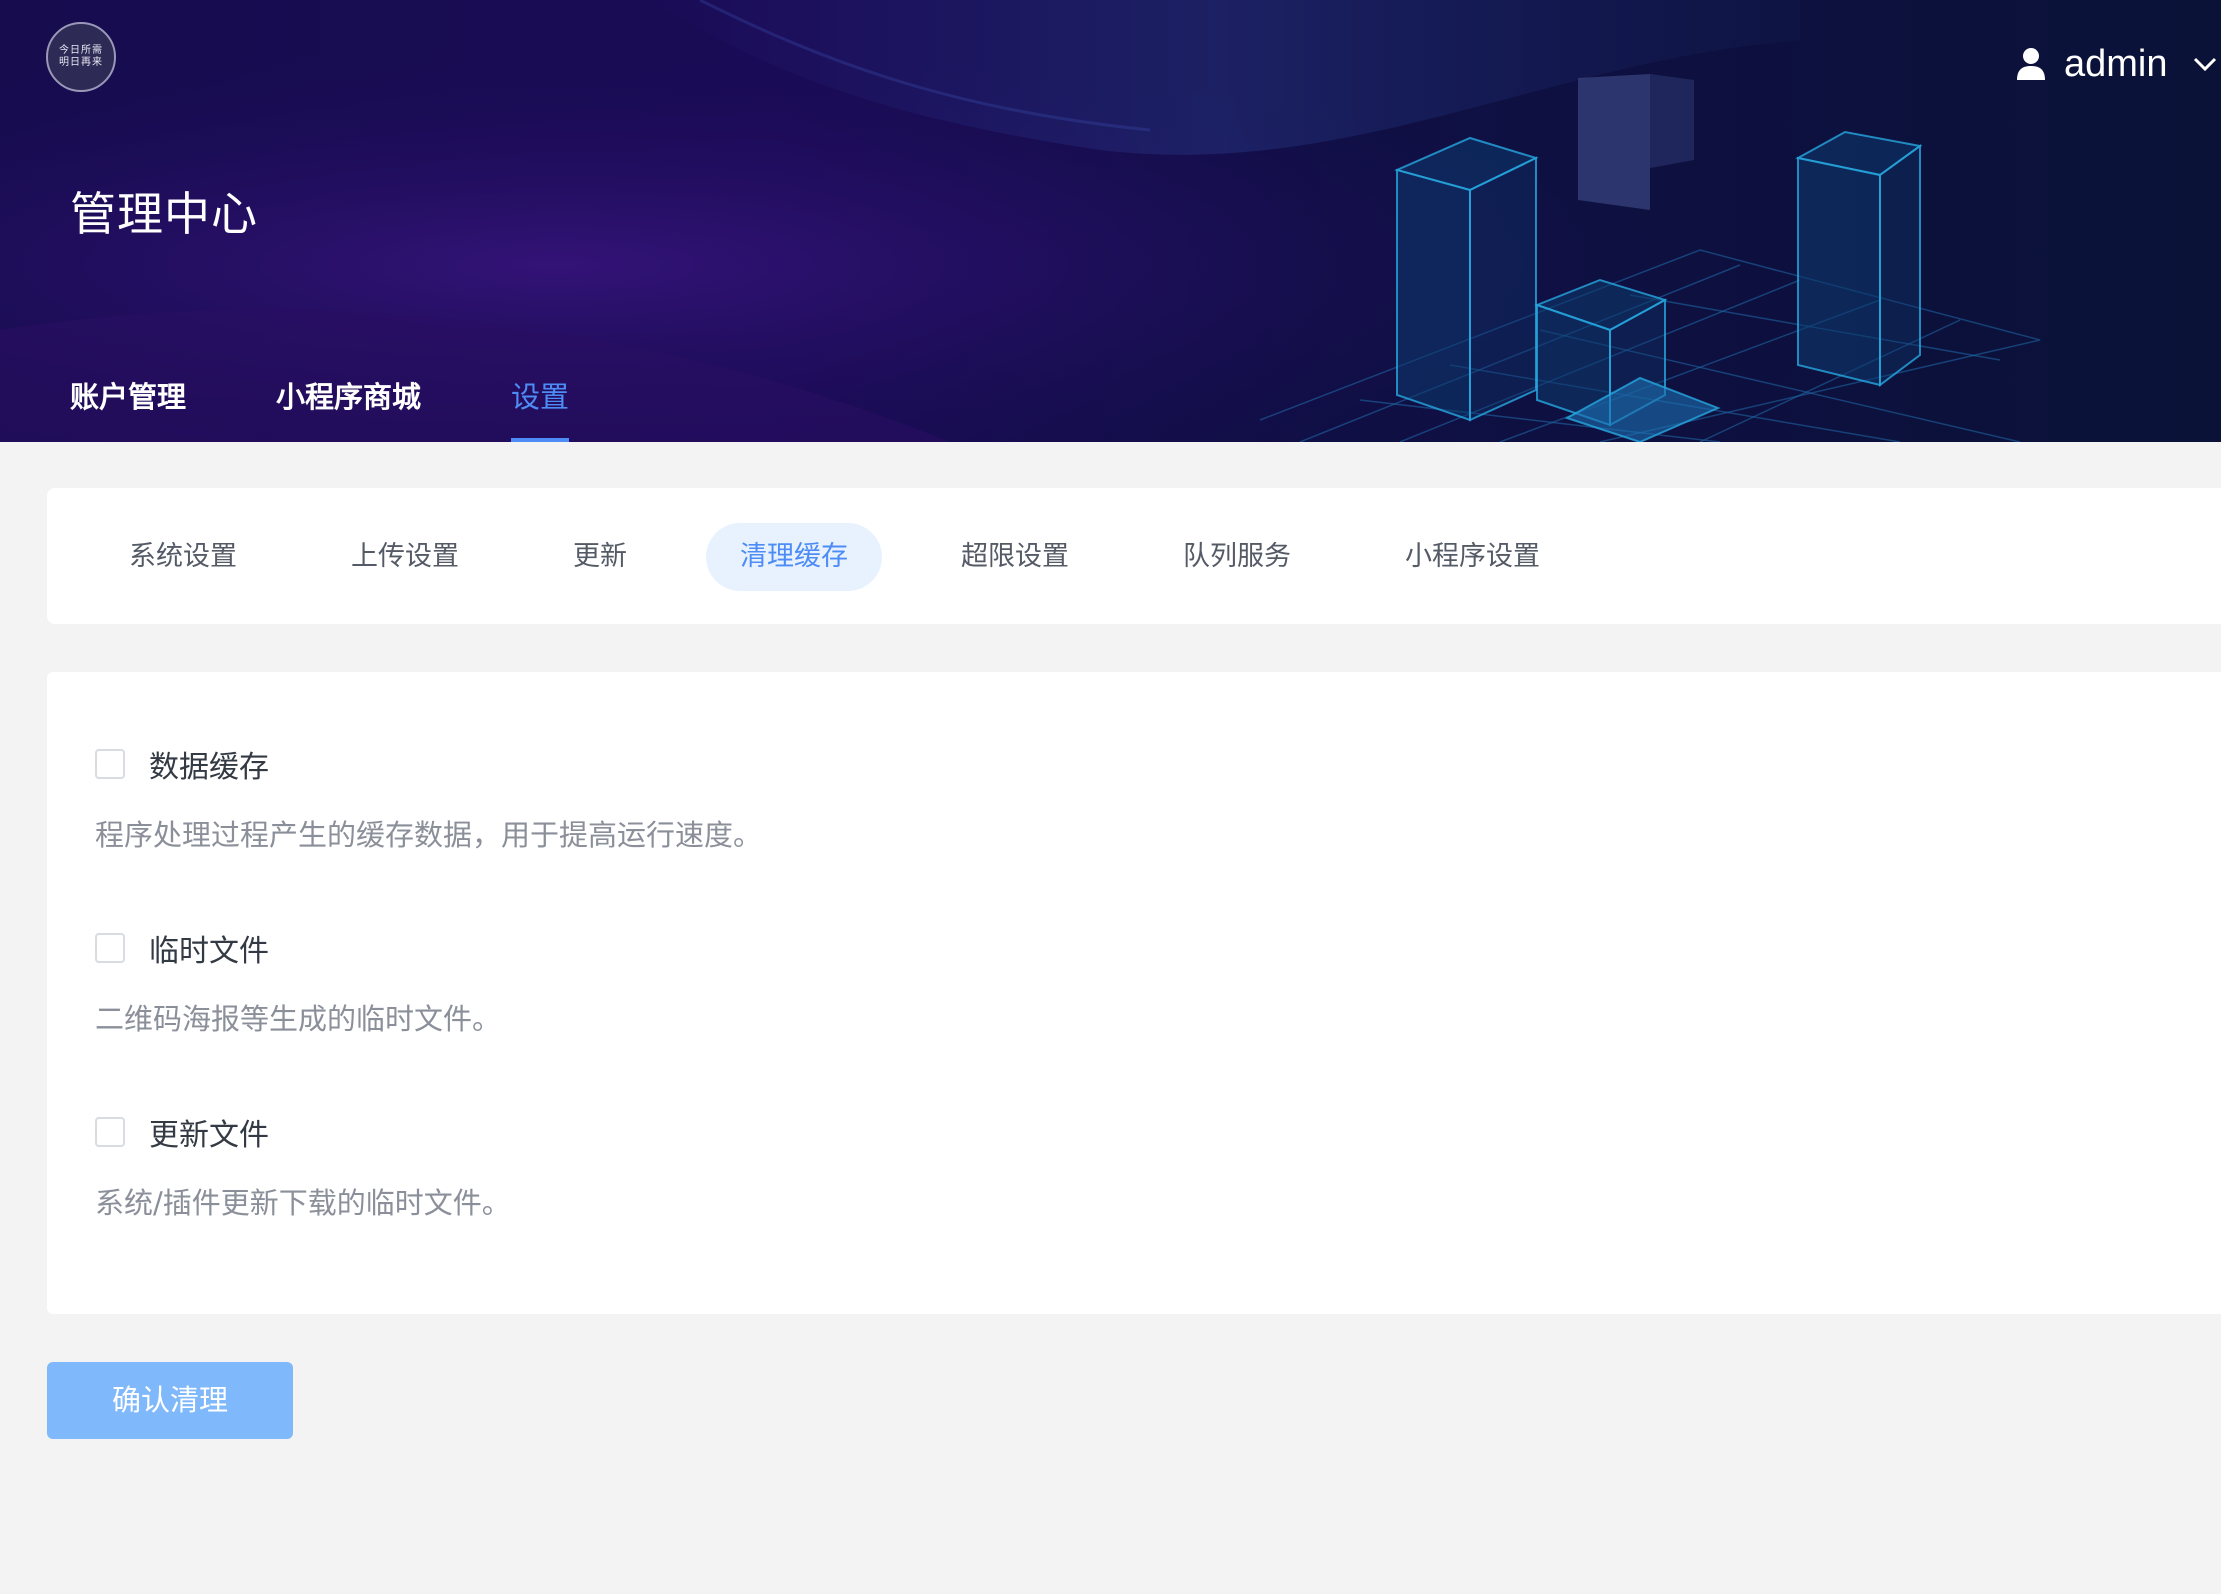  I want to click on data-cache-checkbox, so click(110, 764).